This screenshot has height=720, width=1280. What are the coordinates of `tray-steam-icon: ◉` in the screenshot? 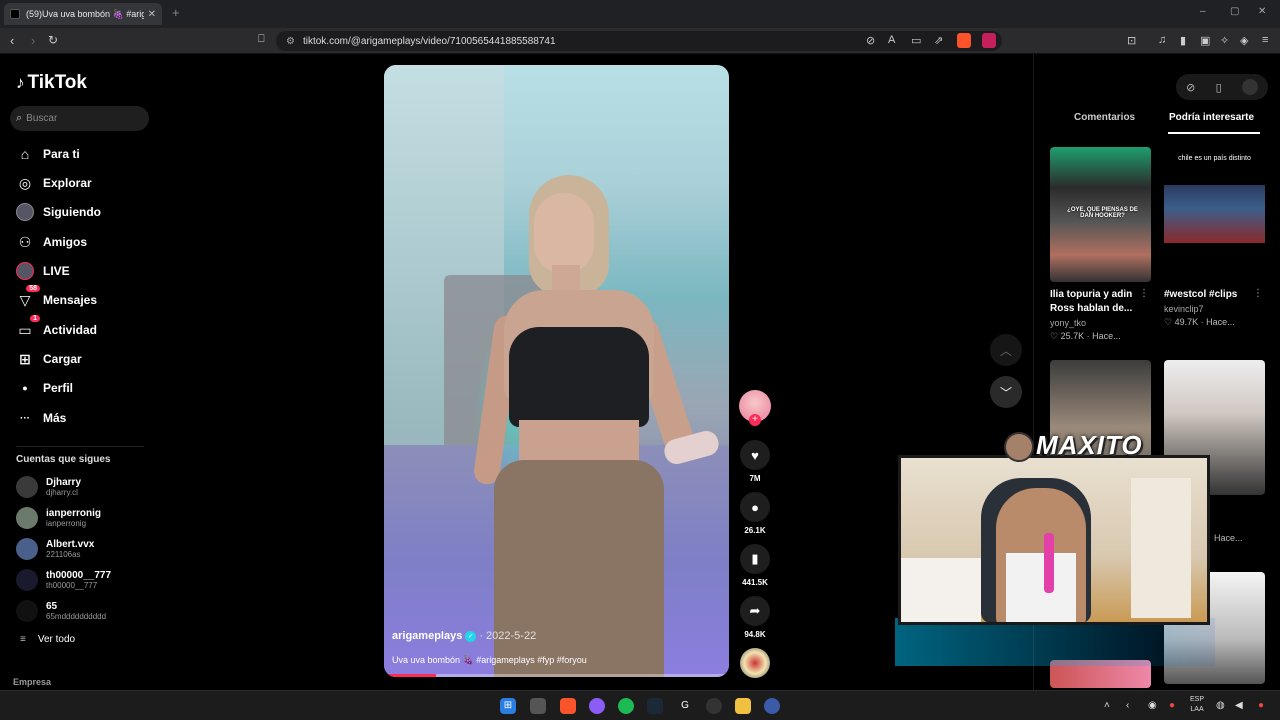 It's located at (1152, 705).